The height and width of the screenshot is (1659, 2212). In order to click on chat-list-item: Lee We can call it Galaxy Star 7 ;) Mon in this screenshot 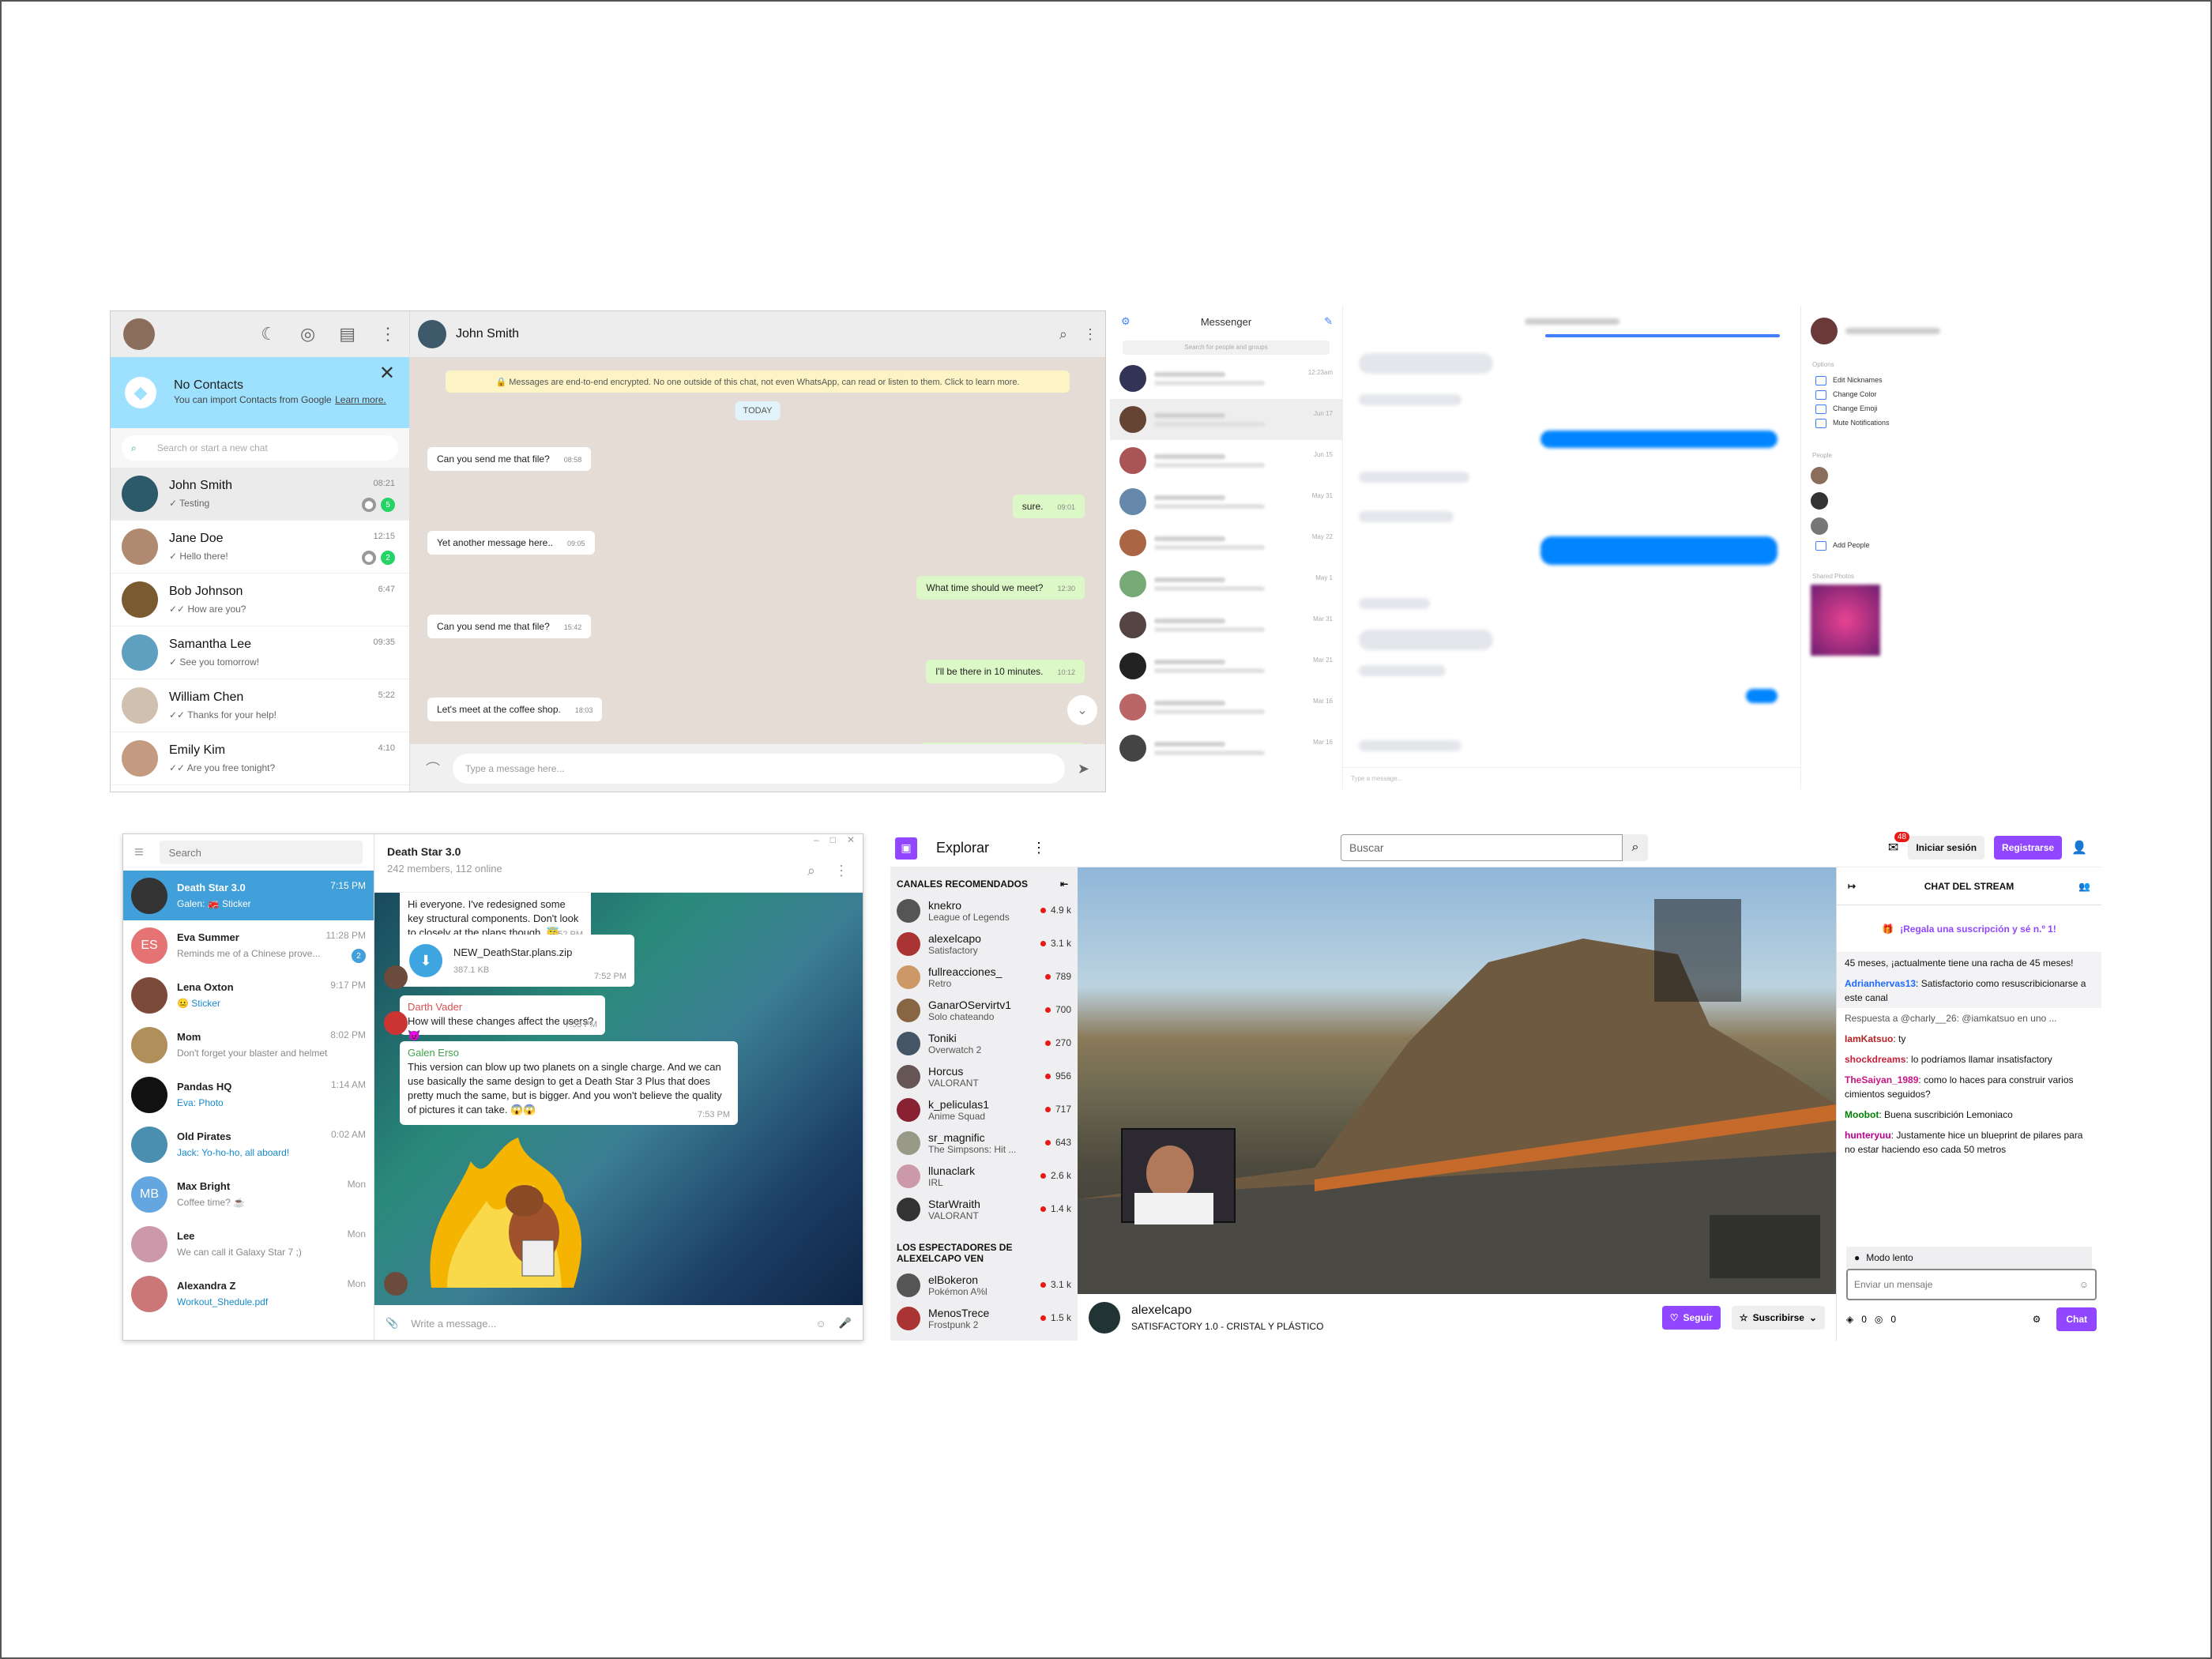, I will do `click(249, 1244)`.